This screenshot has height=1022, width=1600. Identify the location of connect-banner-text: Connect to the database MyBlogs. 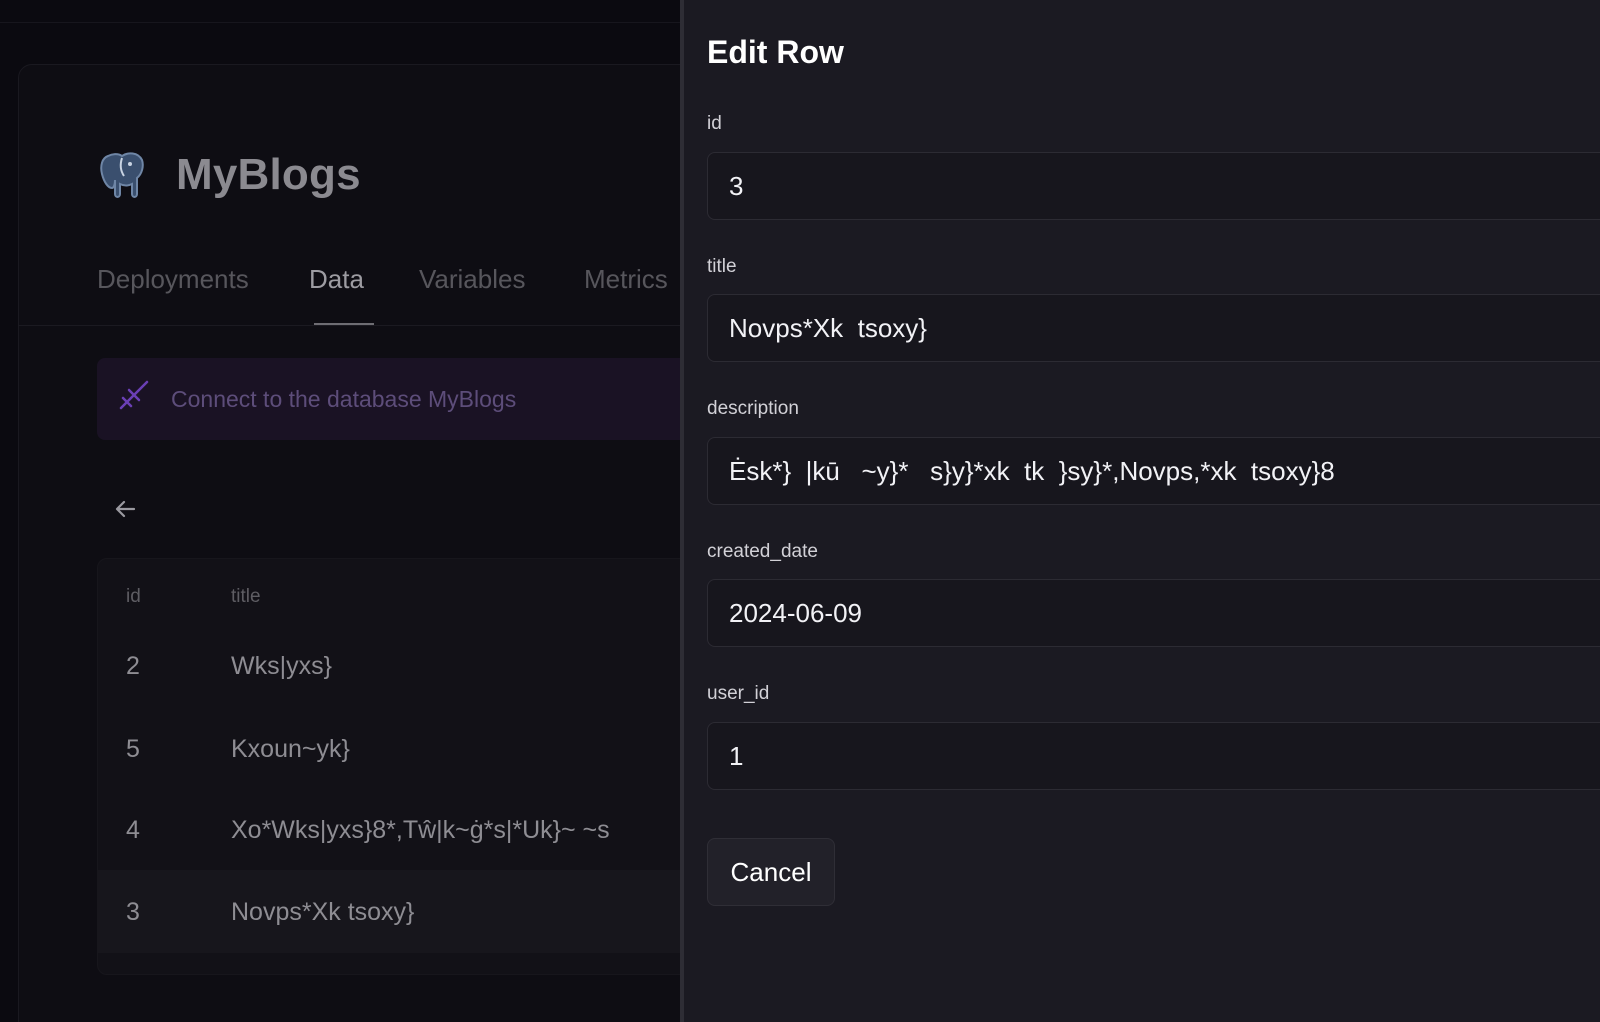
(344, 399).